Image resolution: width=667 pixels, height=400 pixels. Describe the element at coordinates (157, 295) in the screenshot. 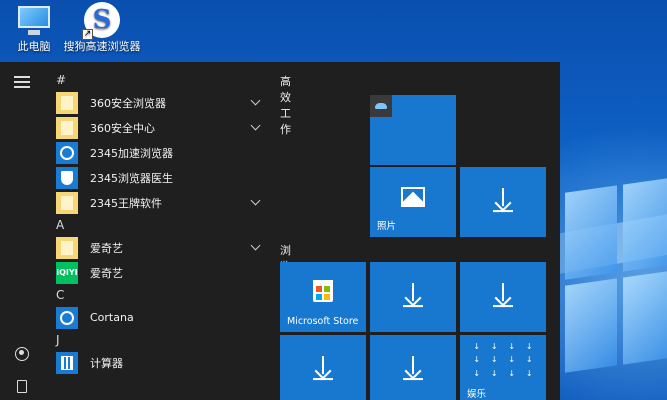

I see `group-header-c: C` at that location.